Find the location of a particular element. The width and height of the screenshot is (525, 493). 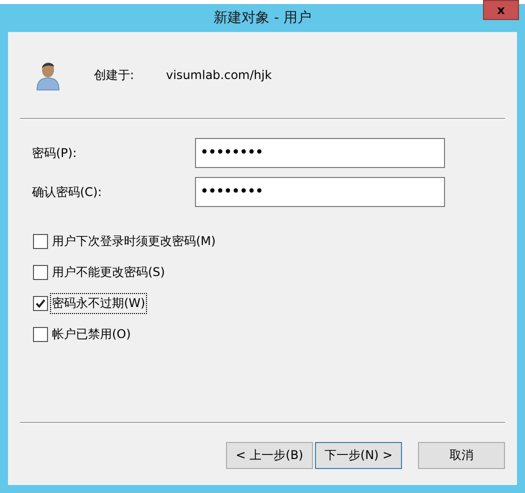

field-label: 确认密码(C): is located at coordinates (67, 192).